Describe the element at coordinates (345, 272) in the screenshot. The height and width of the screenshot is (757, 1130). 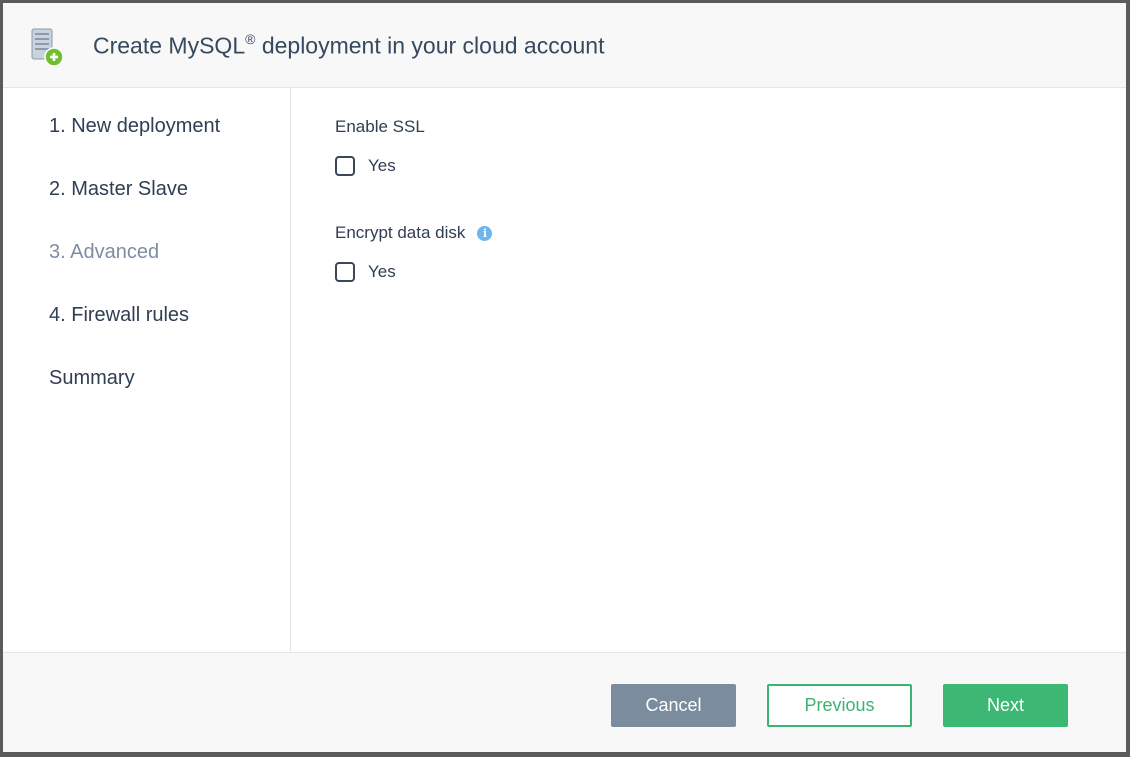
I see `encrypt-disk-checkbox` at that location.